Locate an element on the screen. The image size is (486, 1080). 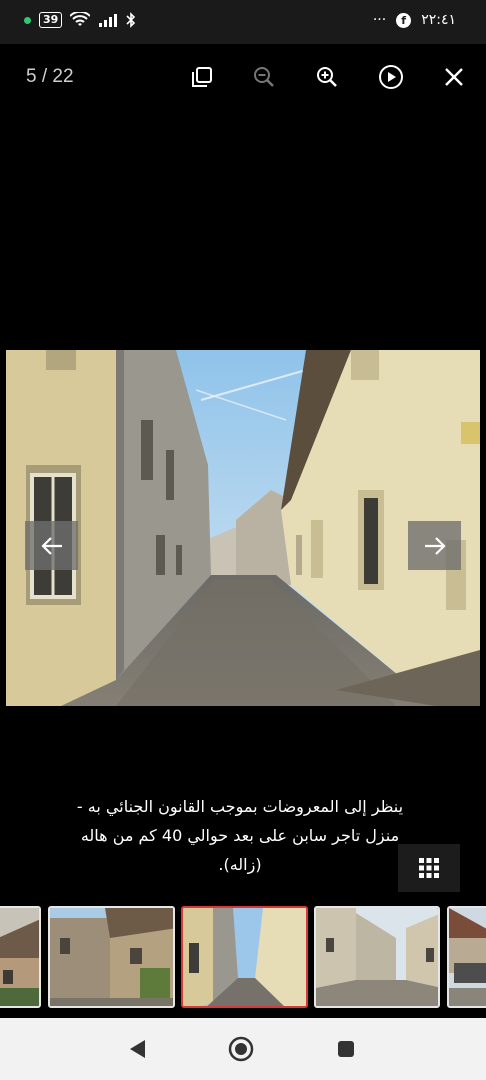
arrow-left-icon is located at coordinates (51, 545).